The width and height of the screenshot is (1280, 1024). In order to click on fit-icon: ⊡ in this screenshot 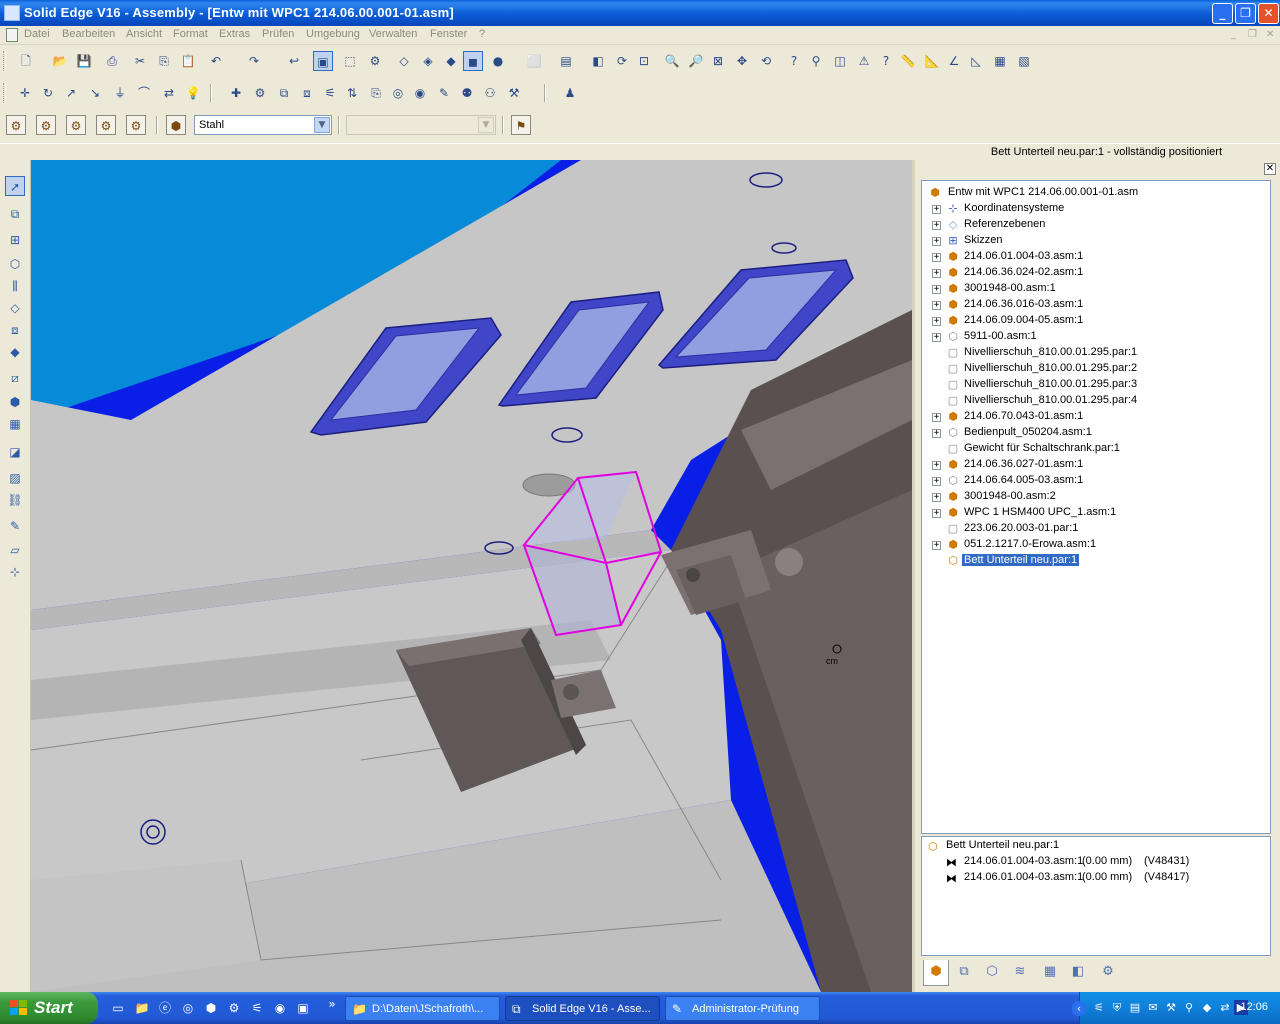, I will do `click(644, 61)`.